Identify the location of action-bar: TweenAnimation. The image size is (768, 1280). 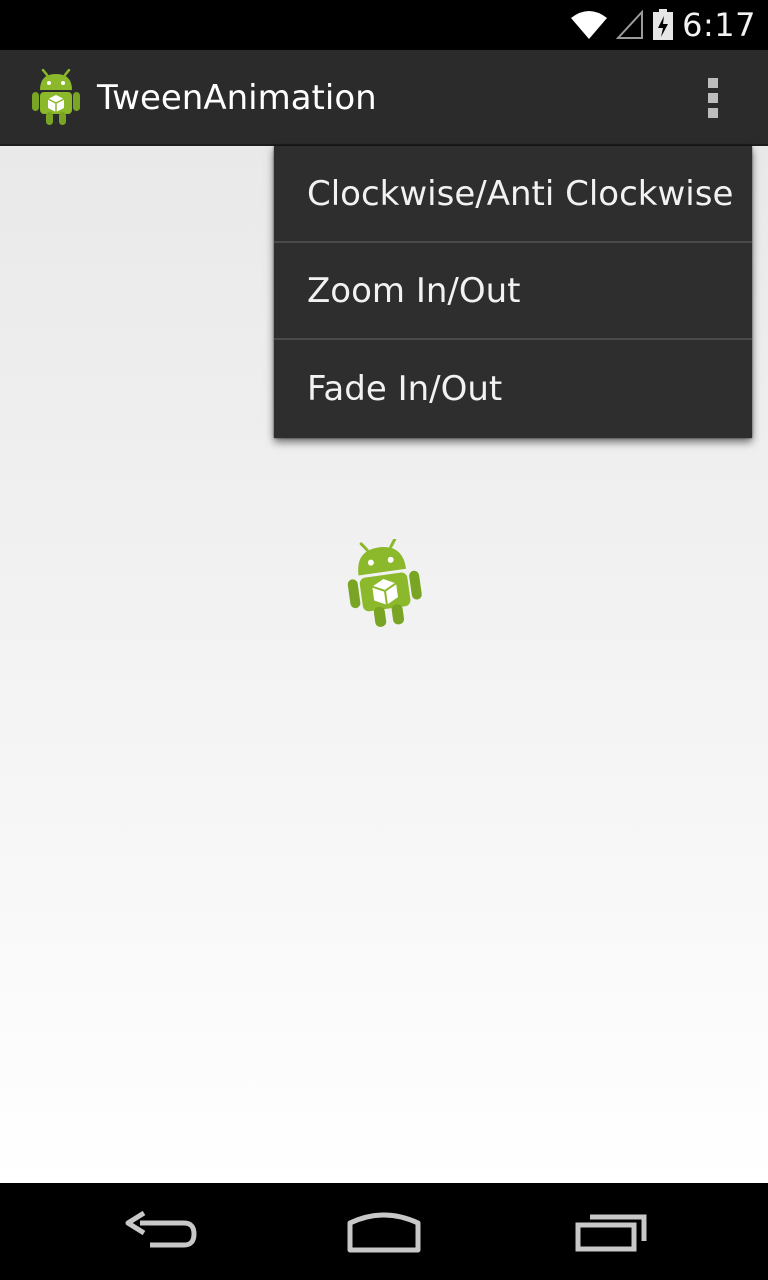
(384, 98).